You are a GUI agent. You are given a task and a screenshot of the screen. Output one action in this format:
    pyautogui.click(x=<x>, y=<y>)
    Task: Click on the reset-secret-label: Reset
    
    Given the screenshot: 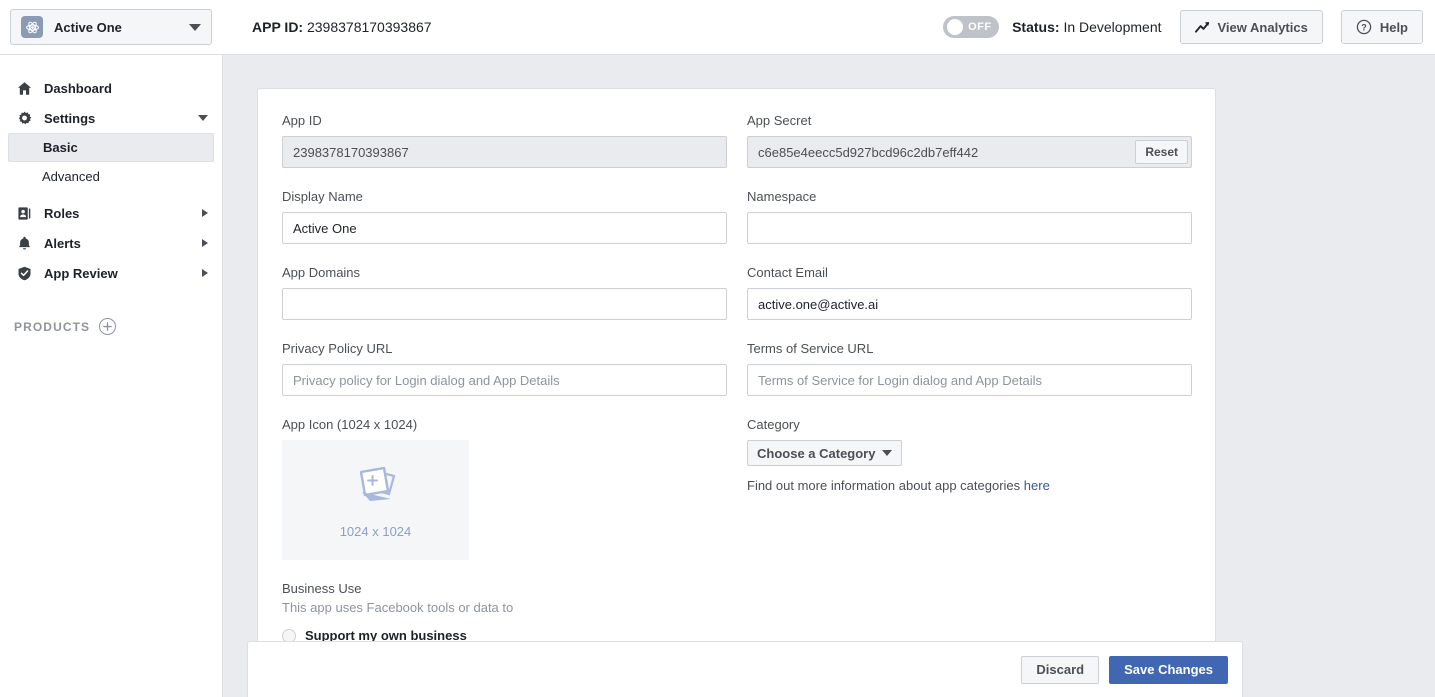 What is the action you would take?
    pyautogui.click(x=1161, y=152)
    